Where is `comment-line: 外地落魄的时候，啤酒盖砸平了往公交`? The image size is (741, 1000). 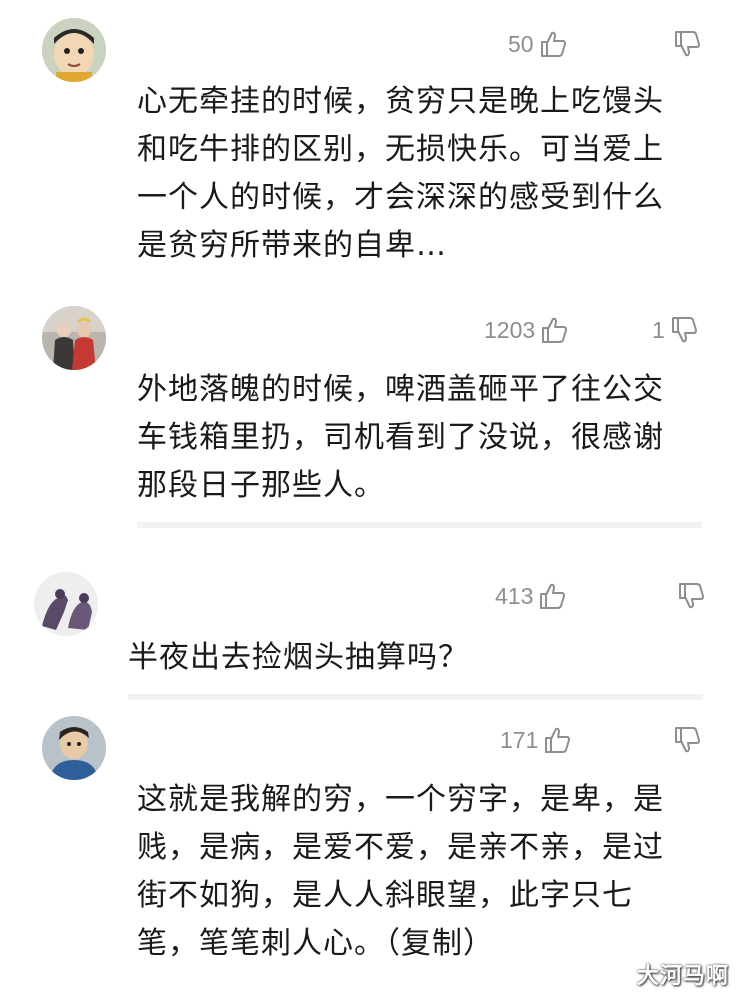
comment-line: 外地落魄的时候，啤酒盖砸平了往公交 is located at coordinates (400, 389).